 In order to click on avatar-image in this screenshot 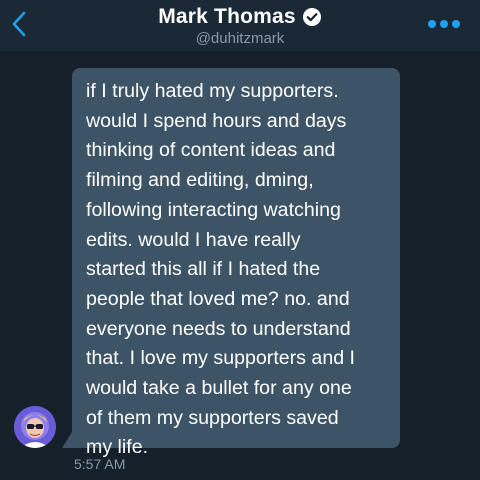, I will do `click(35, 427)`.